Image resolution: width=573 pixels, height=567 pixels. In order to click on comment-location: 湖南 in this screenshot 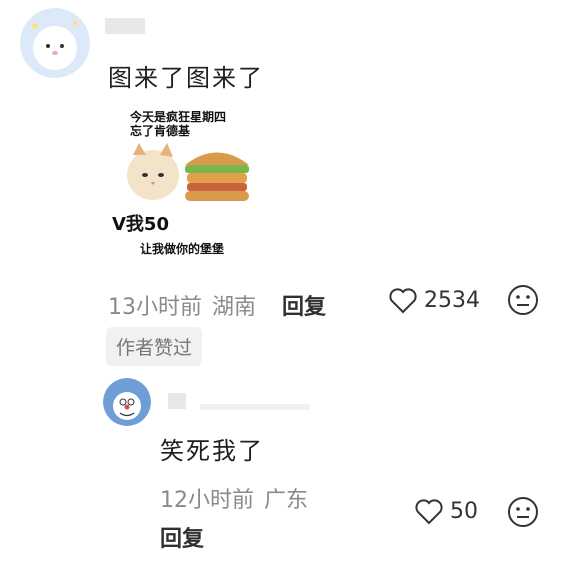, I will do `click(234, 307)`.